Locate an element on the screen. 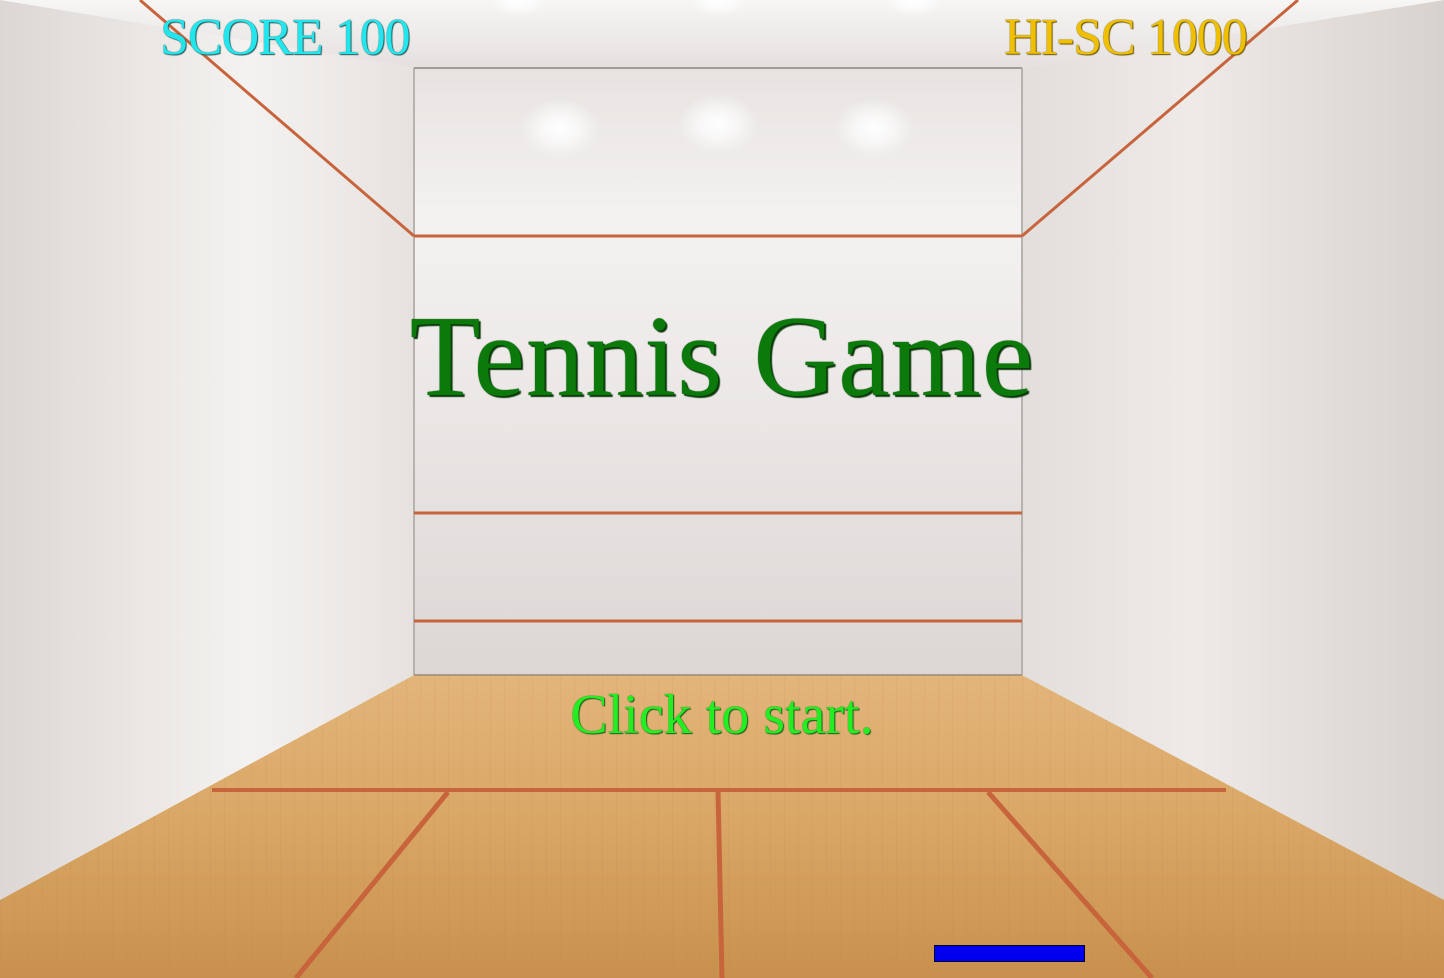  score-label: SCORE is located at coordinates (242, 37).